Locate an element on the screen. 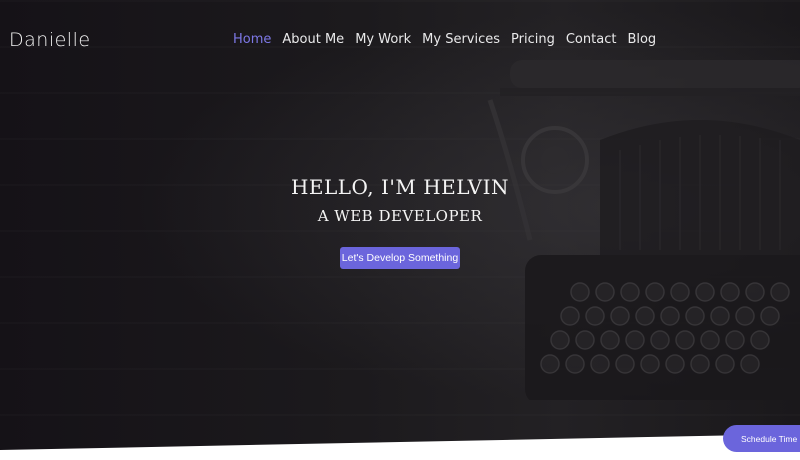 The image size is (800, 460). hero-subheadline: A WEB DEVELOPER is located at coordinates (400, 216).